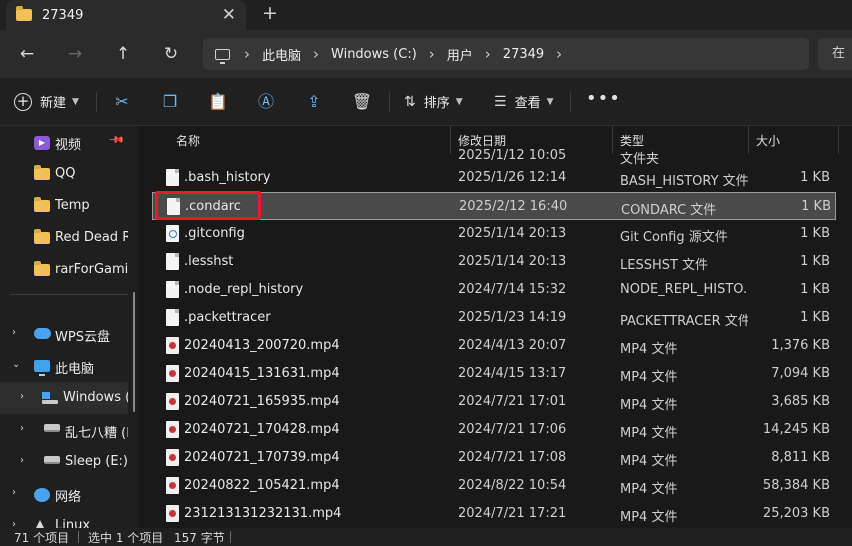 The height and width of the screenshot is (546, 852). Describe the element at coordinates (796, 429) in the screenshot. I see `file-size: 14,245 KB` at that location.